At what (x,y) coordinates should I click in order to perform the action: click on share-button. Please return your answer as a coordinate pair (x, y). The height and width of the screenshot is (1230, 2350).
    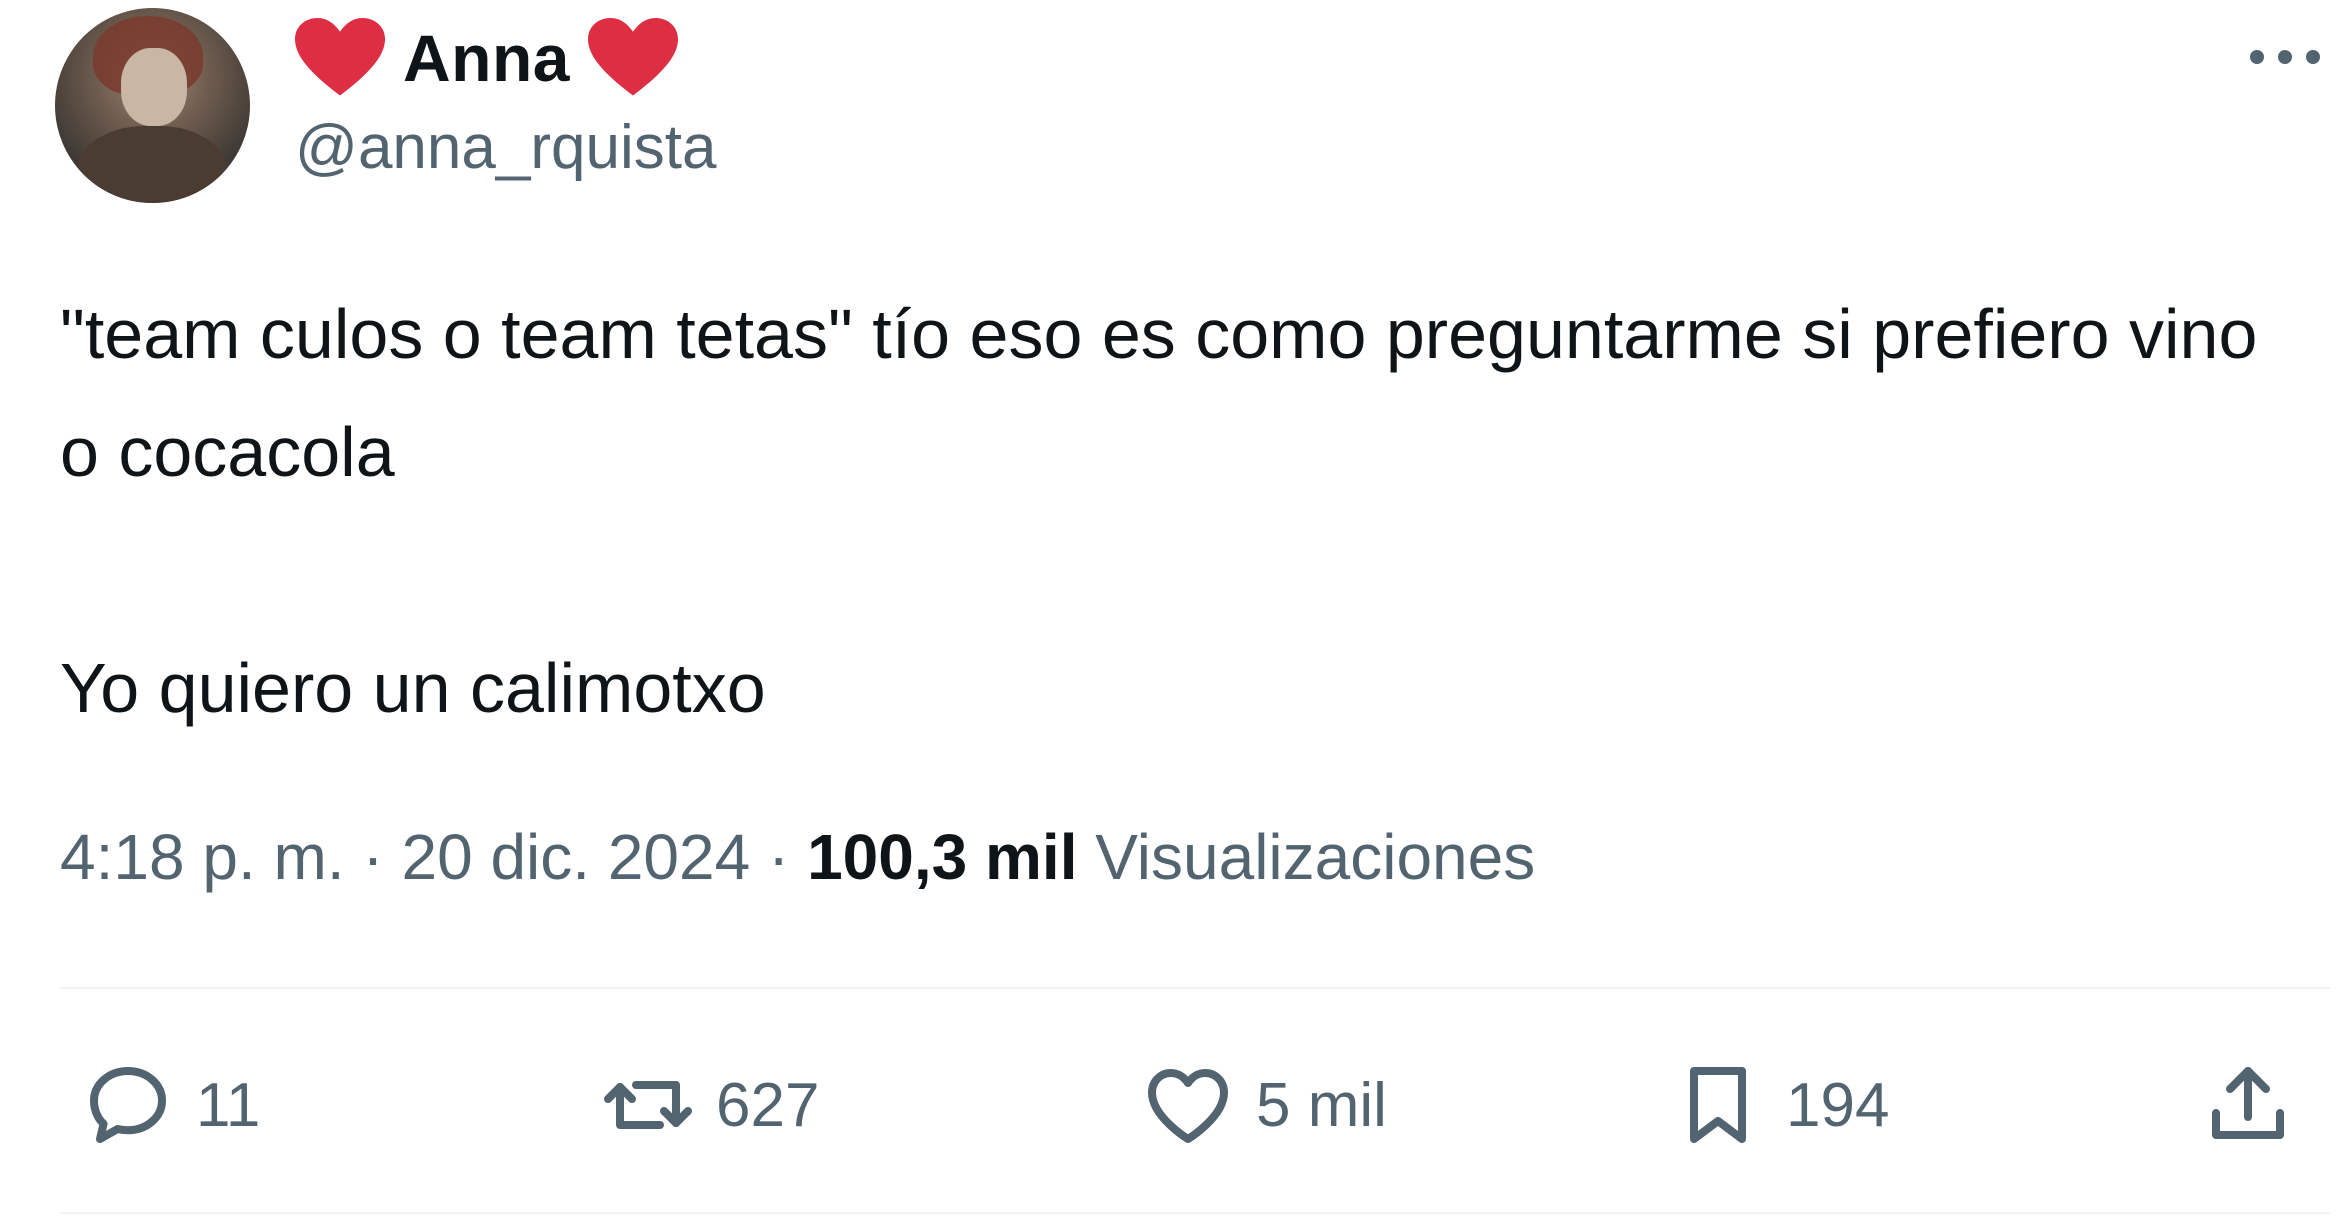
    Looking at the image, I should click on (2248, 1105).